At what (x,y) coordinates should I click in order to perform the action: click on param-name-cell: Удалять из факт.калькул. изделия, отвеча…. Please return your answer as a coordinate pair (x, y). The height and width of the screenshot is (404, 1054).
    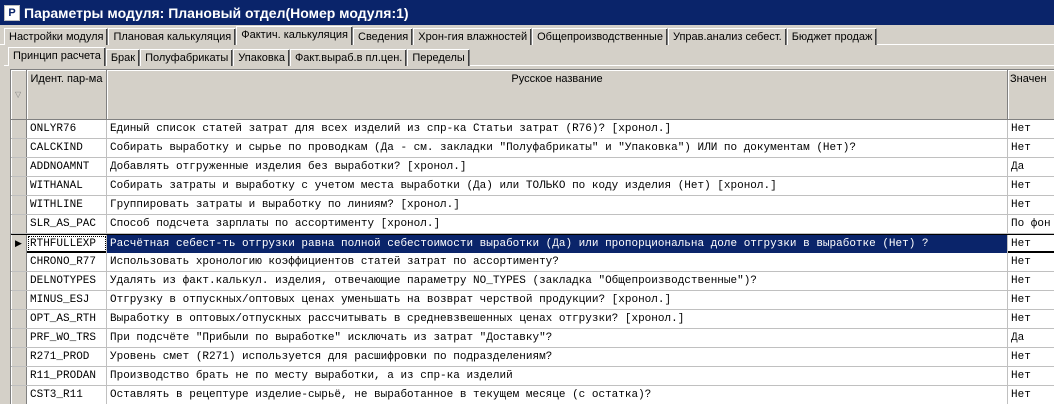
    Looking at the image, I should click on (557, 281).